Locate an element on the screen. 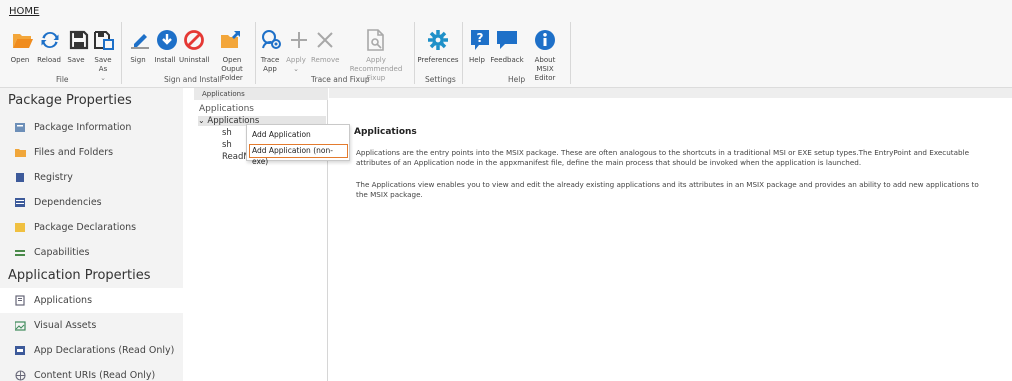 The height and width of the screenshot is (381, 1012). output-folder-icon is located at coordinates (232, 40).